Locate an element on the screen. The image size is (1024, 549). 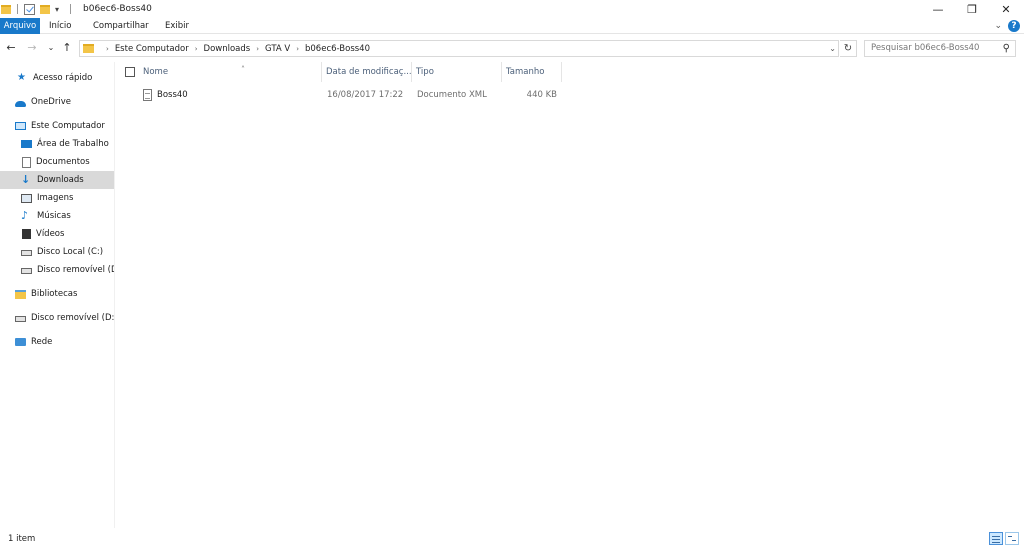
column-header-name: Nome ˄ is located at coordinates (230, 72).